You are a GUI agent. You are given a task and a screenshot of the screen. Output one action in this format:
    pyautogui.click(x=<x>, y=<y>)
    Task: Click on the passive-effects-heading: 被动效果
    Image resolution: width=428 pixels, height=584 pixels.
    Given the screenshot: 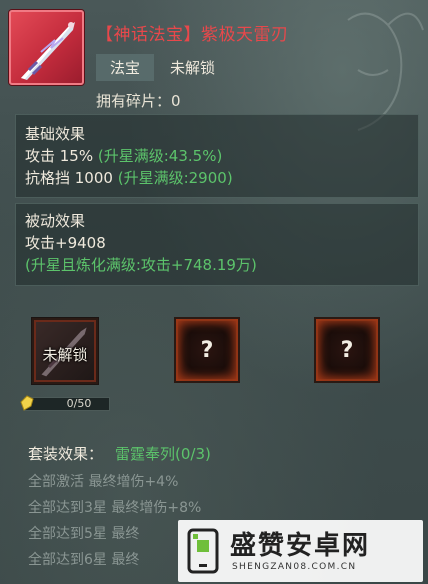 What is the action you would take?
    pyautogui.click(x=55, y=221)
    